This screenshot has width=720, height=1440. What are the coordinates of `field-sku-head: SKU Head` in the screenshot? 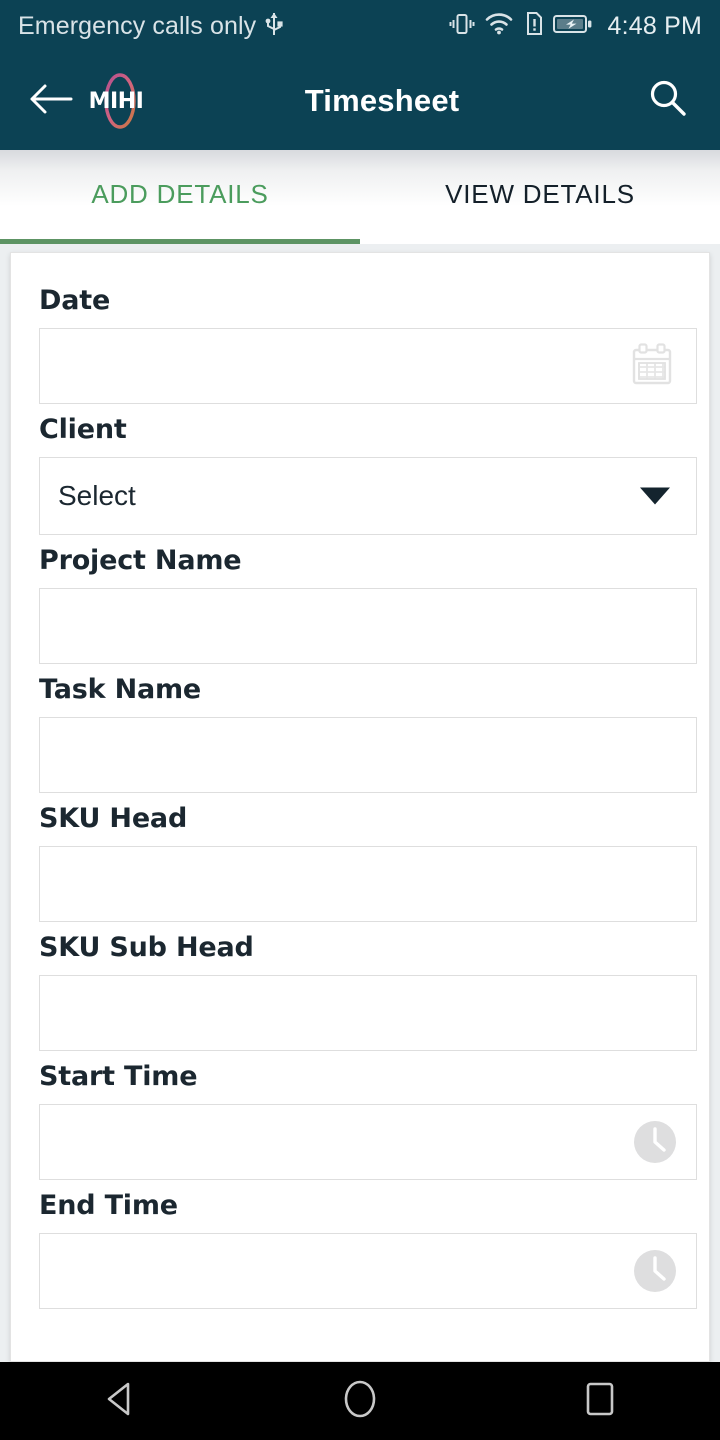 It's located at (368, 862).